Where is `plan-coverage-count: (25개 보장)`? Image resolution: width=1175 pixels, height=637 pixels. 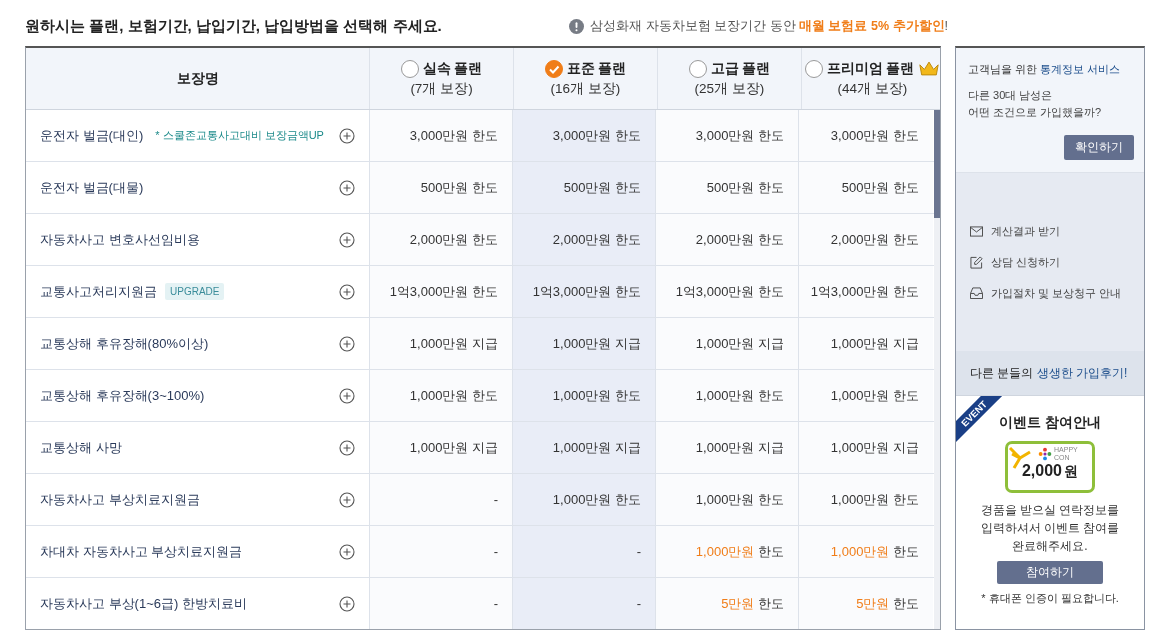 plan-coverage-count: (25개 보장) is located at coordinates (729, 88).